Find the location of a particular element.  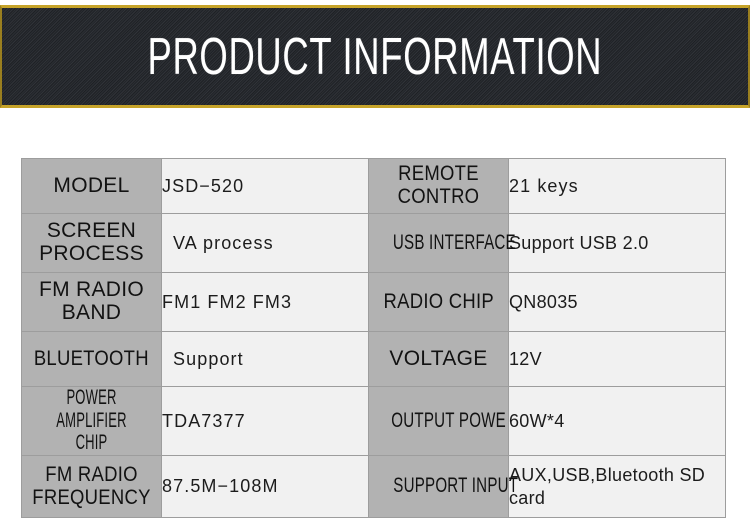

spec-label-text: BLUETOOTH is located at coordinates (91, 358).